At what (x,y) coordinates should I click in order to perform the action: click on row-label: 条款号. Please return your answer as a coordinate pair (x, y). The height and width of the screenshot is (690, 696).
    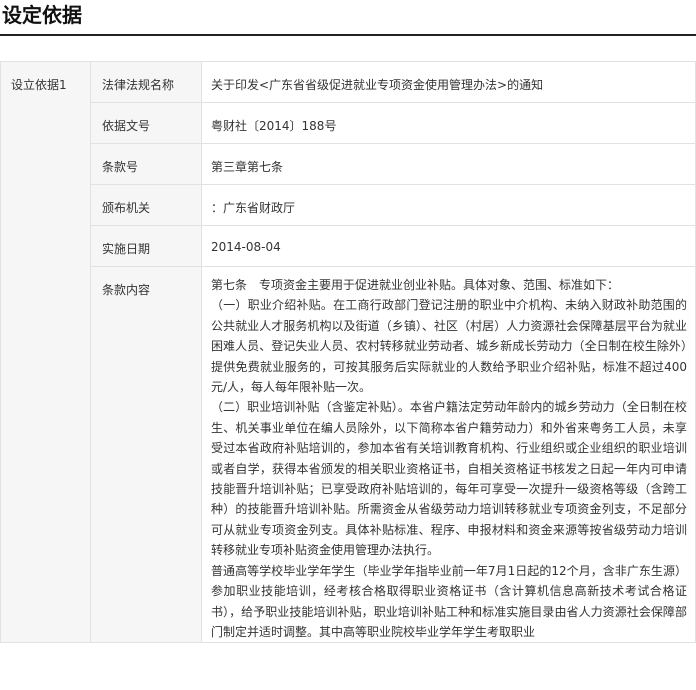
    Looking at the image, I should click on (146, 164).